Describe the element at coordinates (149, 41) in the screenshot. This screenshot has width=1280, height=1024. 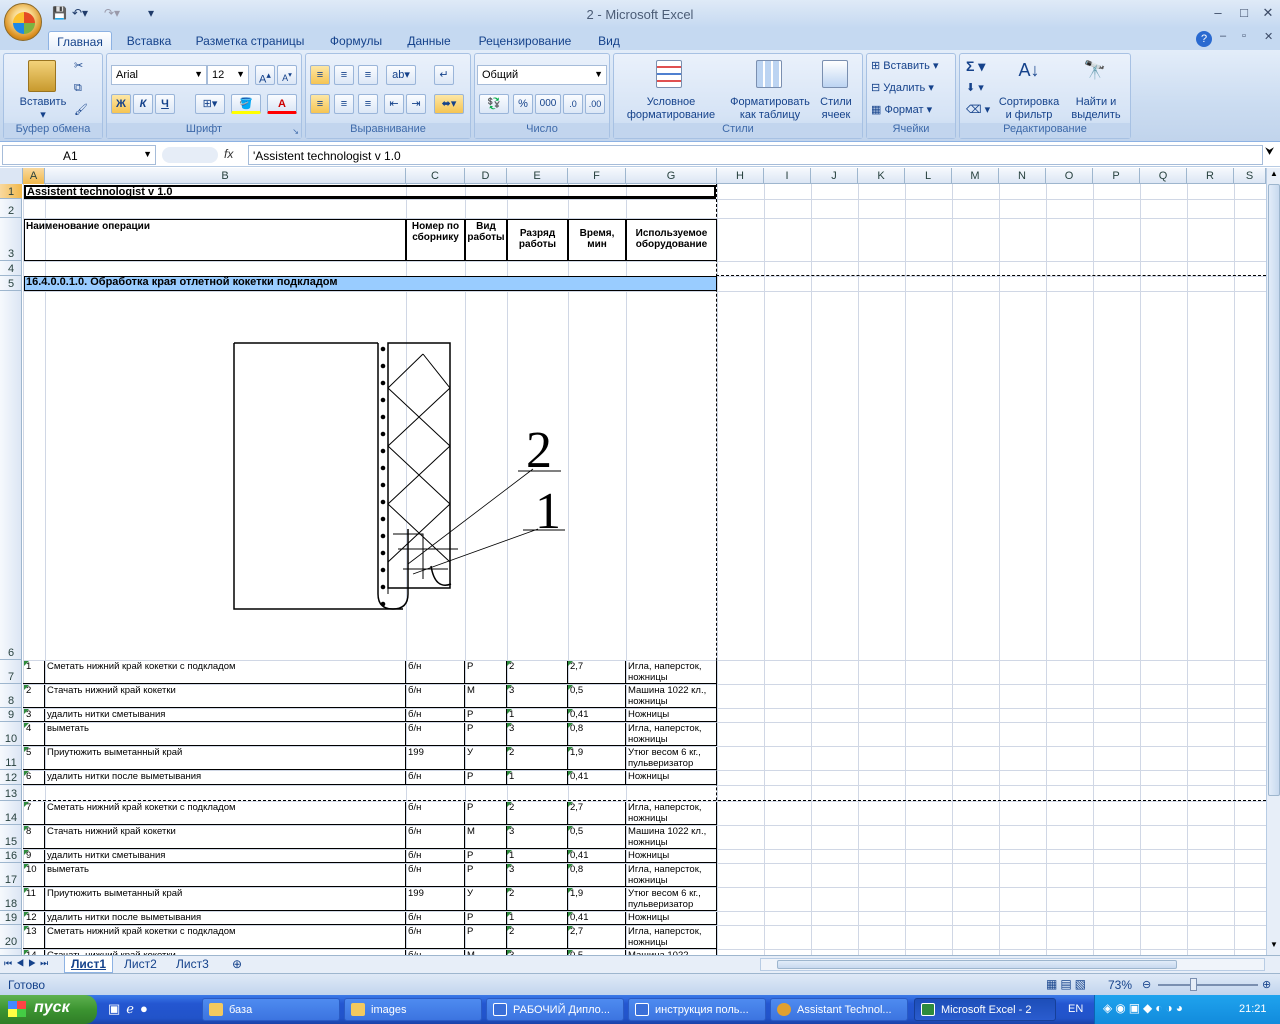
I see `tab-insert: Вставка` at that location.